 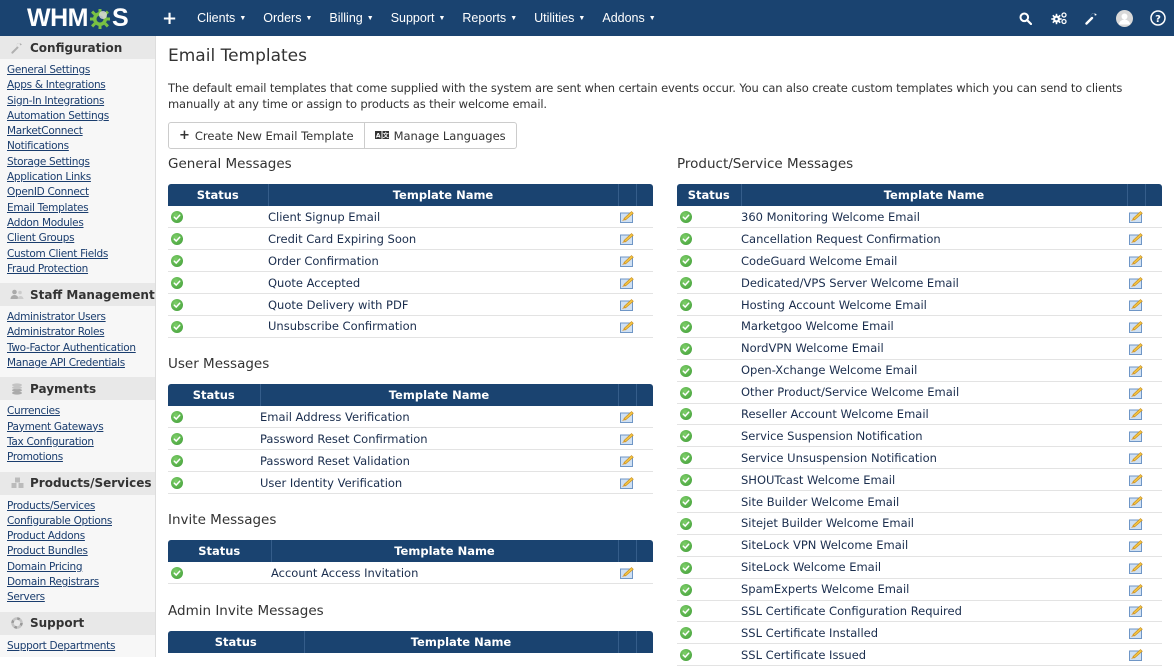 I want to click on automation-gears-icon, so click(x=1058, y=18).